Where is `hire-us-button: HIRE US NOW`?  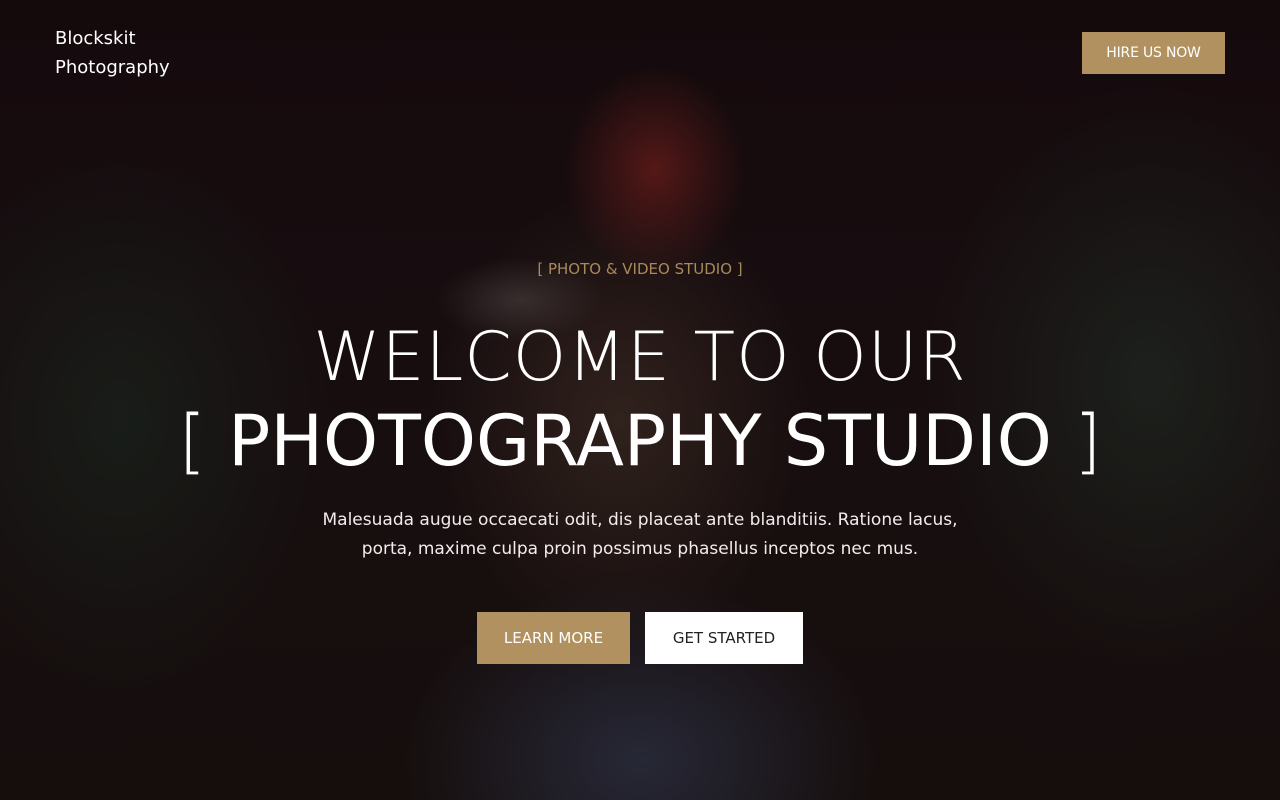 hire-us-button: HIRE US NOW is located at coordinates (1153, 53).